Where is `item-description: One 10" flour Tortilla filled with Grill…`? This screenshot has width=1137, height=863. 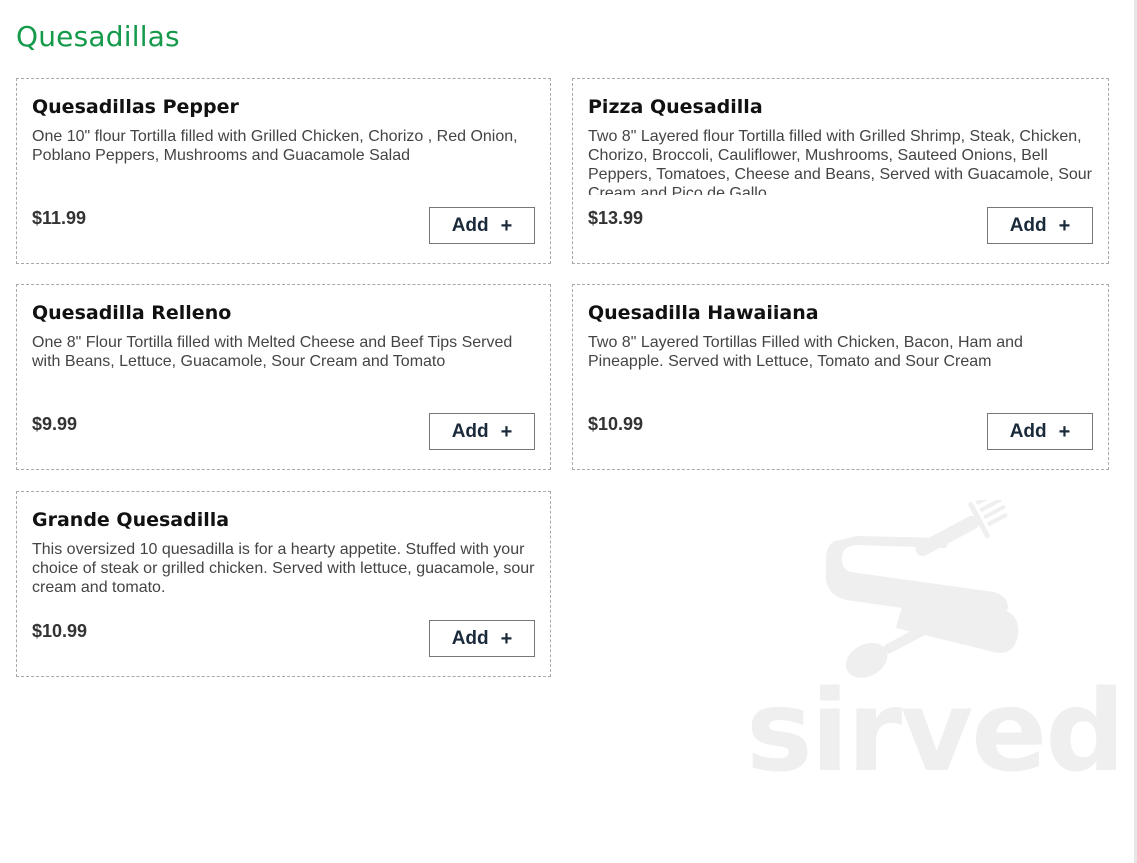
item-description: One 10" flour Tortilla filled with Grill… is located at coordinates (275, 146).